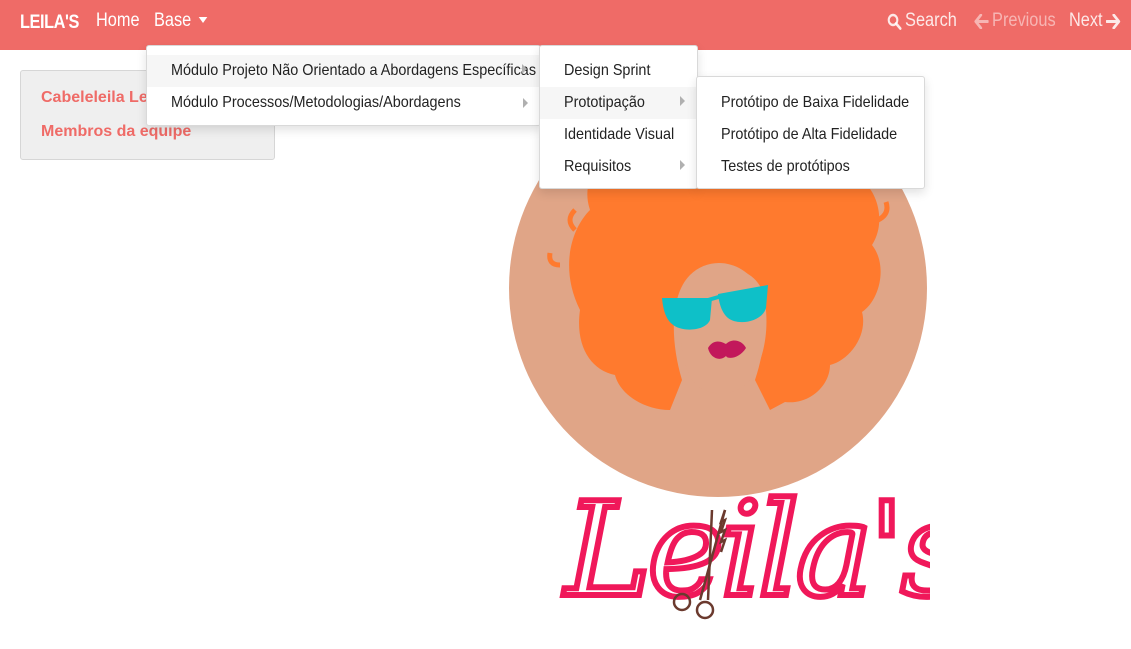 The height and width of the screenshot is (649, 1131). What do you see at coordinates (607, 70) in the screenshot?
I see `menu-item-label: Design Sprint` at bounding box center [607, 70].